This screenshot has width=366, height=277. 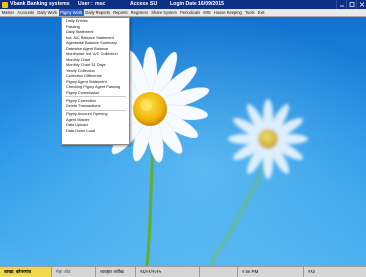 I want to click on status-cell-2: मेहा जोड, so click(x=74, y=272).